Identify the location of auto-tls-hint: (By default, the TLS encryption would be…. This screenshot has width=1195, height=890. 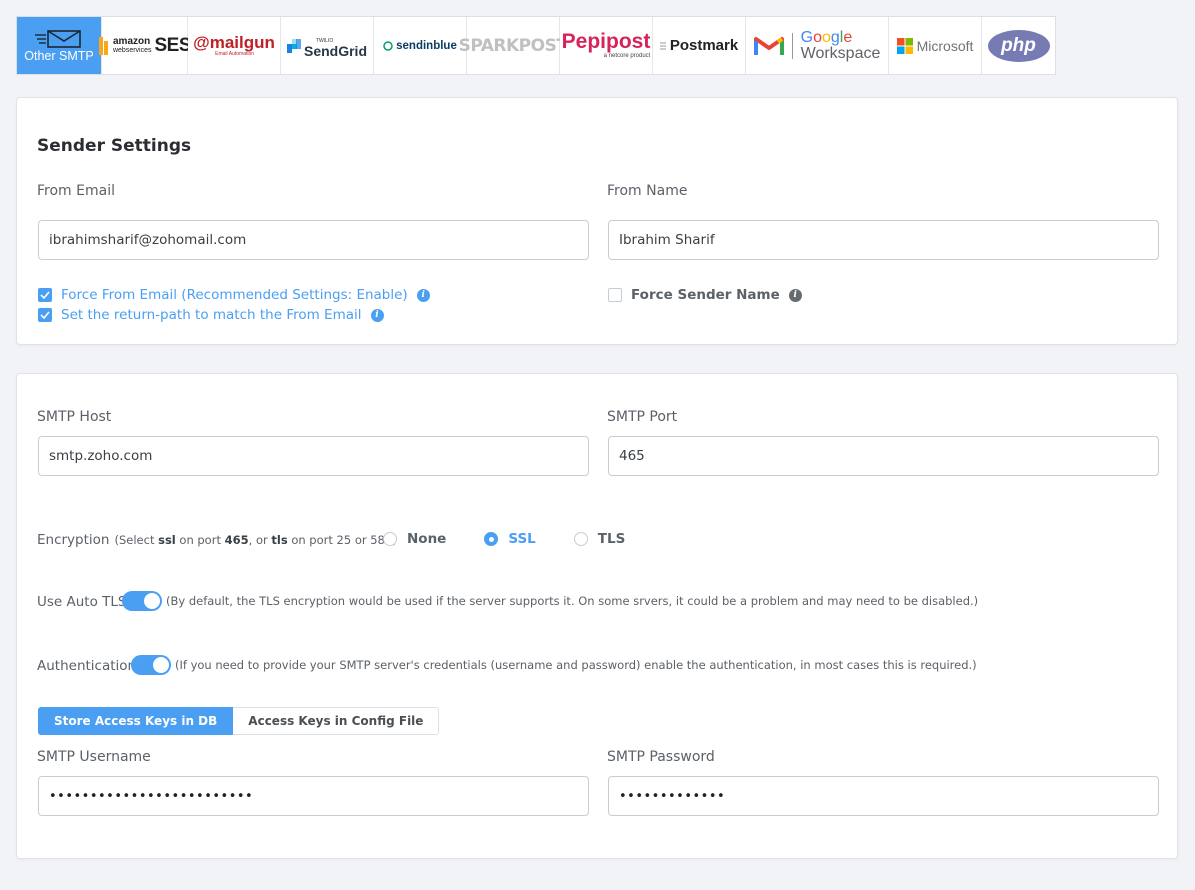
(572, 601).